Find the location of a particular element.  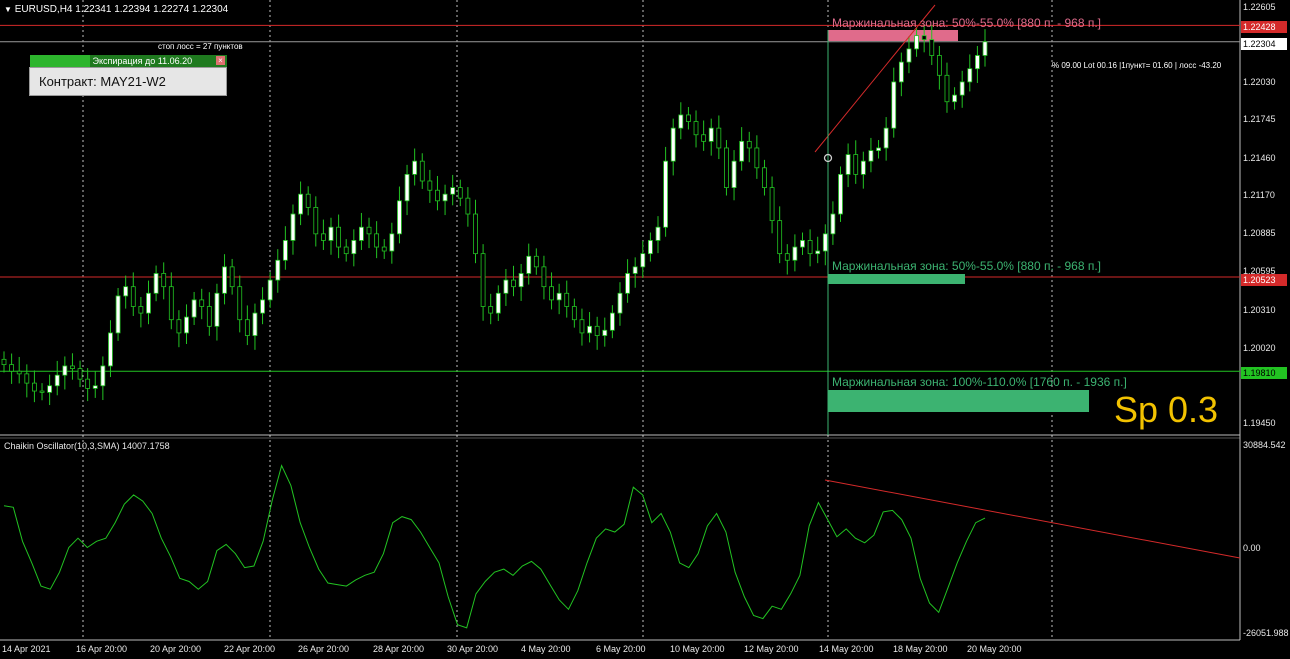

time-tick-label: 12 May 20:00 is located at coordinates (771, 649).